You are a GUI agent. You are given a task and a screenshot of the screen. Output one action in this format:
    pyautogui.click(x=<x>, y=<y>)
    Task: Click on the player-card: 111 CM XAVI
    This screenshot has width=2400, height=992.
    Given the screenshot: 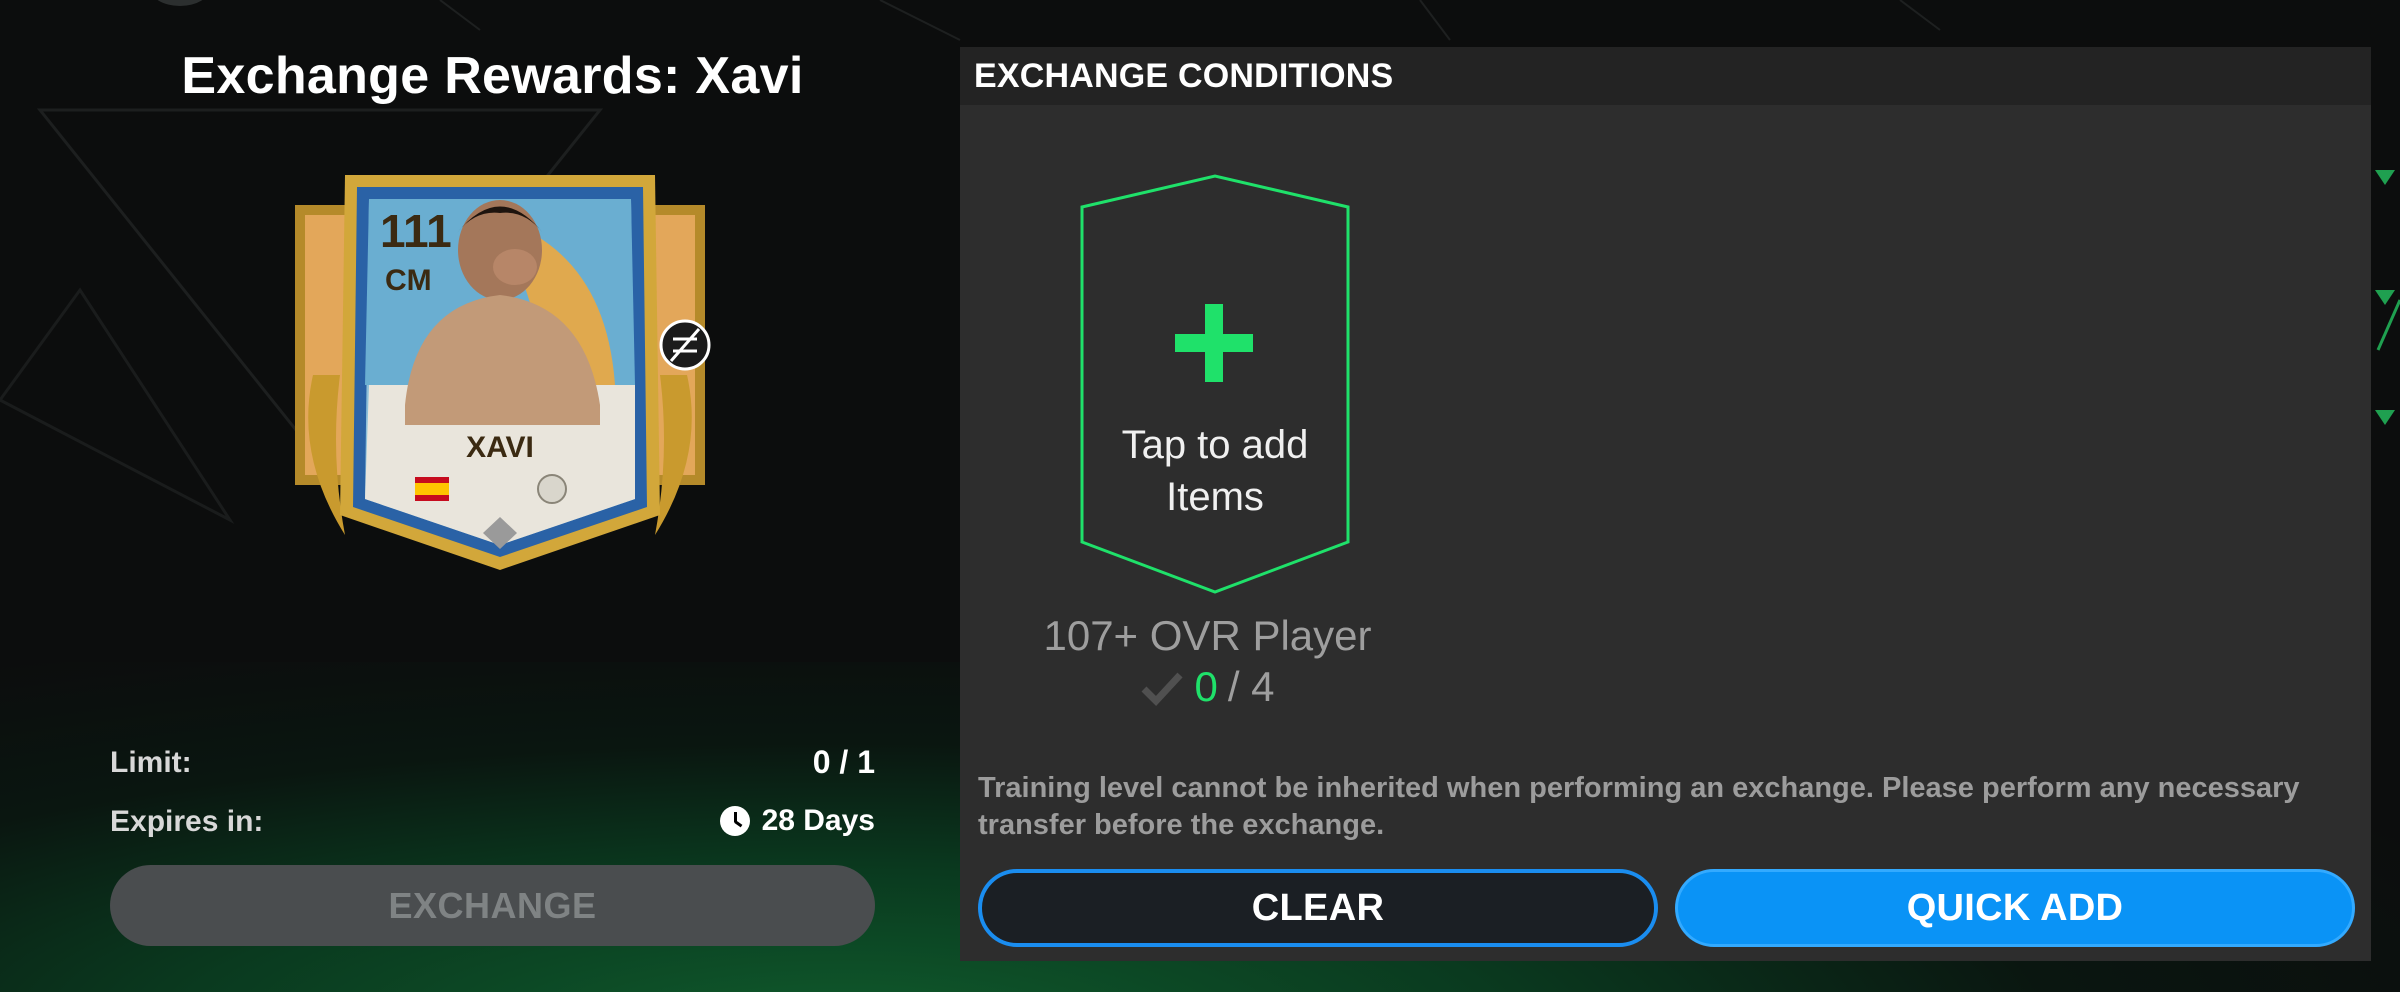 What is the action you would take?
    pyautogui.click(x=500, y=365)
    